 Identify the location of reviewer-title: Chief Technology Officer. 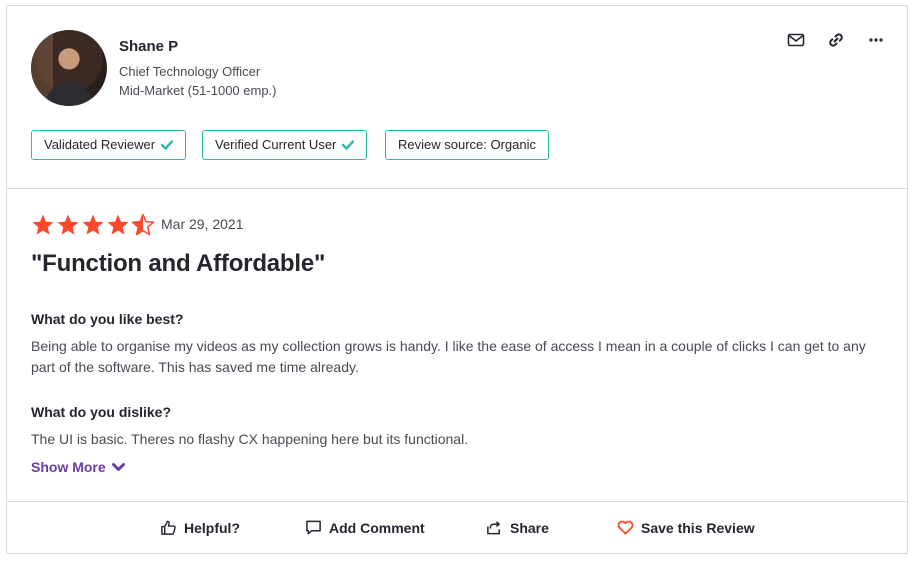
(190, 71).